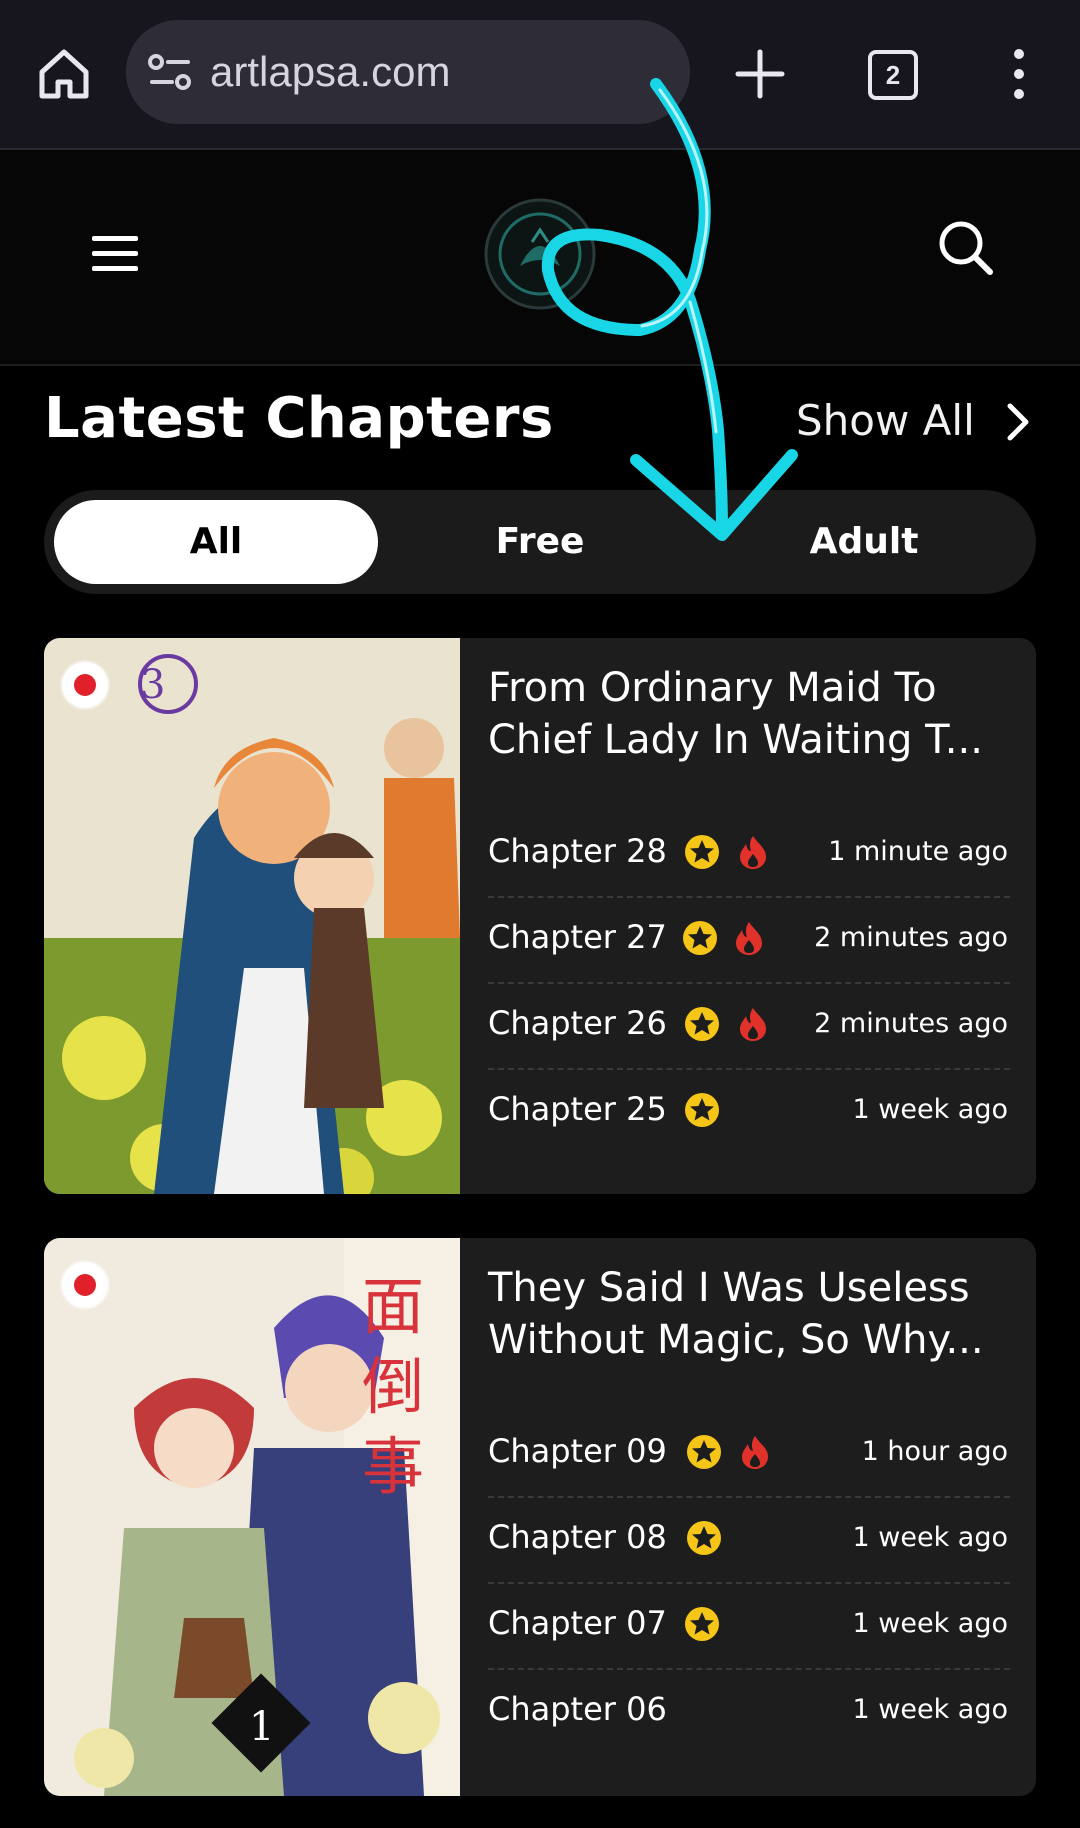 This screenshot has width=1080, height=1828. What do you see at coordinates (966, 248) in the screenshot?
I see `search-icon` at bounding box center [966, 248].